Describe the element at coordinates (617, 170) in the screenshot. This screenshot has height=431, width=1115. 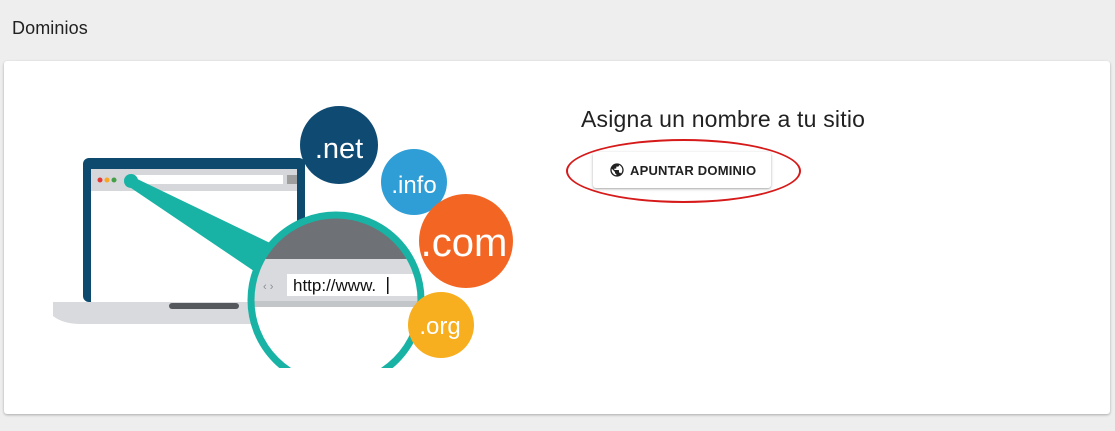
I see `globe-icon` at that location.